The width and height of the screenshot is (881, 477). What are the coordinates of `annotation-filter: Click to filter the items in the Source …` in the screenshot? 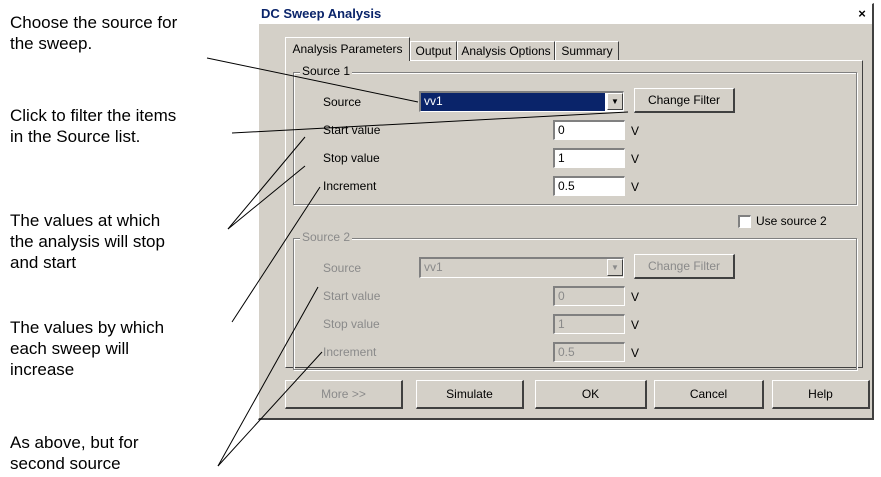 It's located at (93, 126).